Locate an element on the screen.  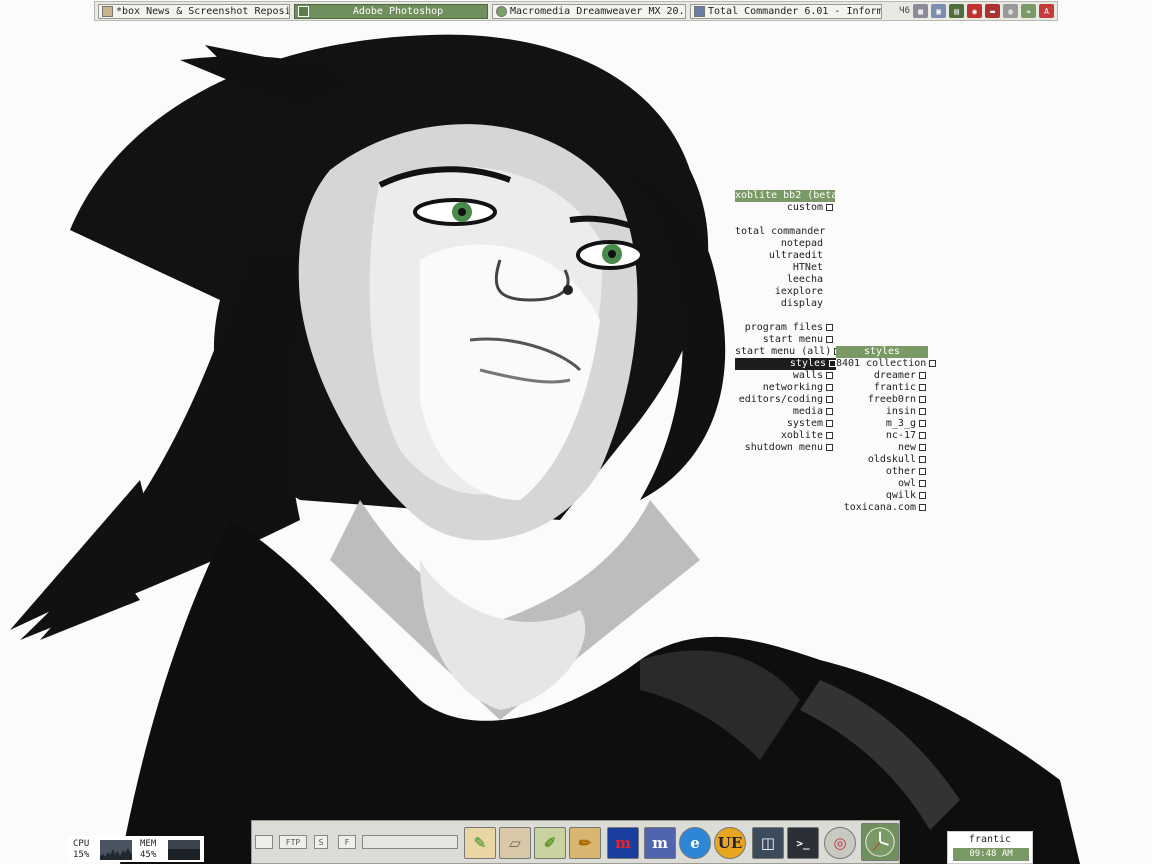
menu-item-label: oldskull is located at coordinates (891, 459).